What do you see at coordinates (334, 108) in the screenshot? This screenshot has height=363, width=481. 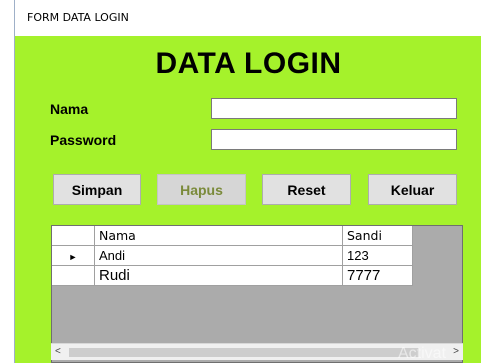 I see `nama-input` at bounding box center [334, 108].